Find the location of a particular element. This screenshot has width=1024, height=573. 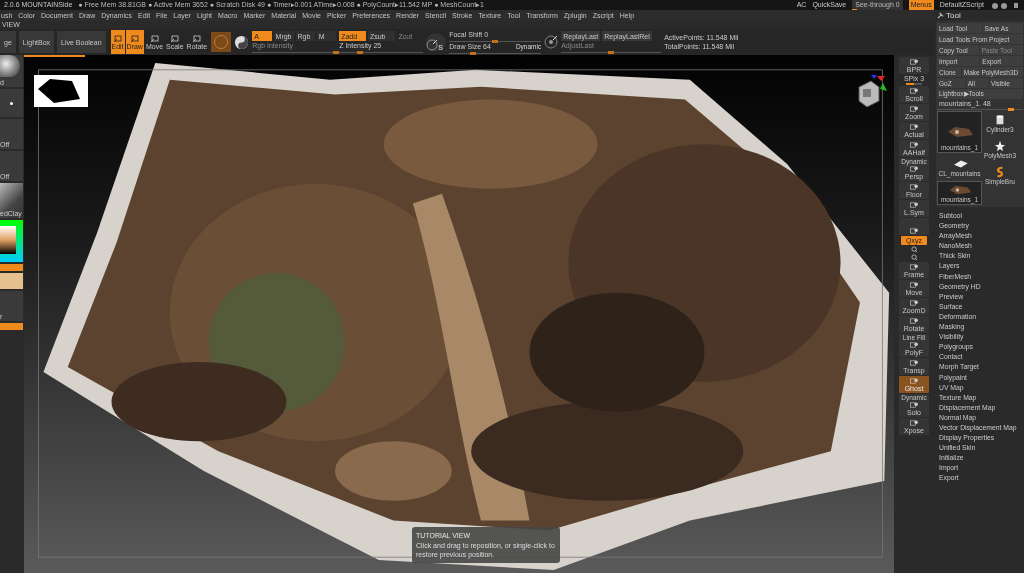

stroke-icon is located at coordinates (432, 45).